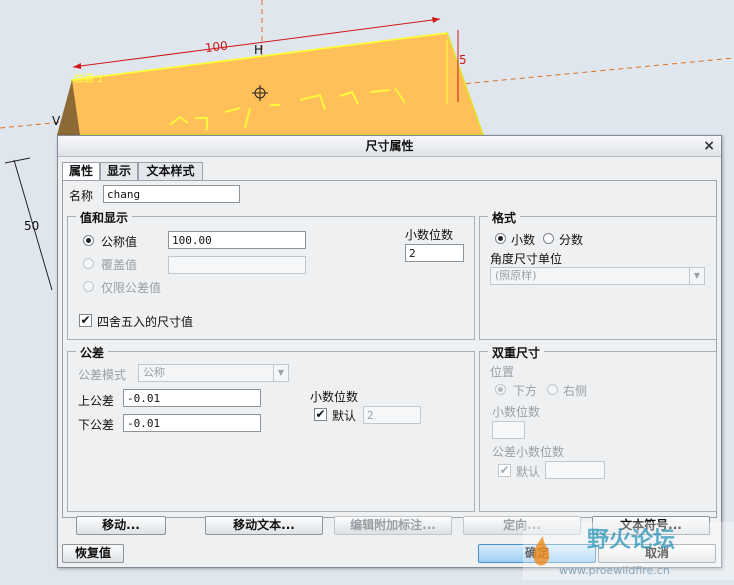 This screenshot has width=734, height=585. What do you see at coordinates (320, 414) in the screenshot?
I see `tolerance-default-checkbox: ✔` at bounding box center [320, 414].